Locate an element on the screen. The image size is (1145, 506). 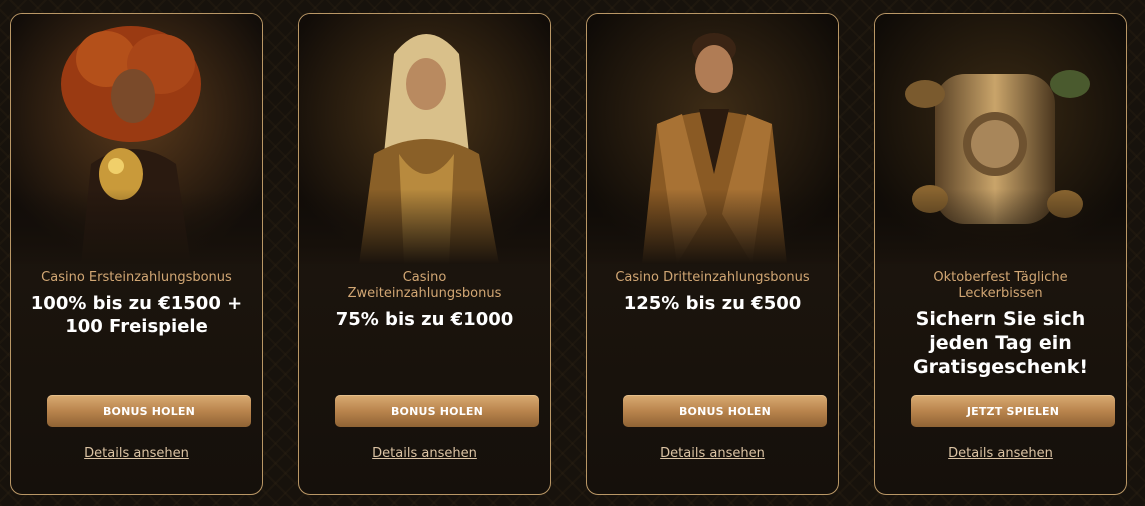
offer-headline: 100% bis zu €1500 + 100 Freispiele is located at coordinates (136, 315).